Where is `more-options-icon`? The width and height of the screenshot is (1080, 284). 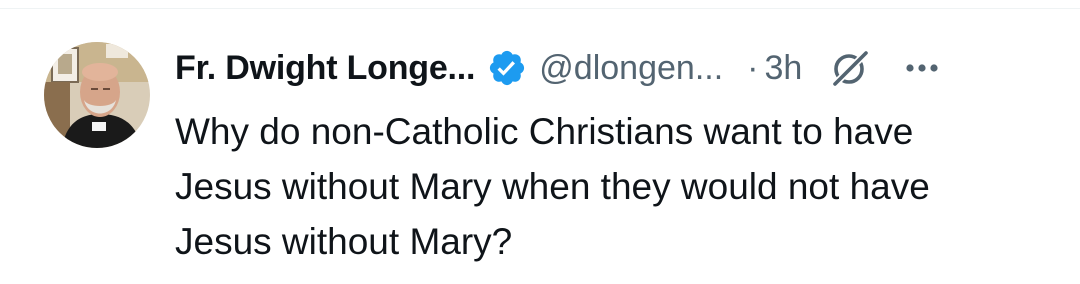
more-options-icon is located at coordinates (922, 68).